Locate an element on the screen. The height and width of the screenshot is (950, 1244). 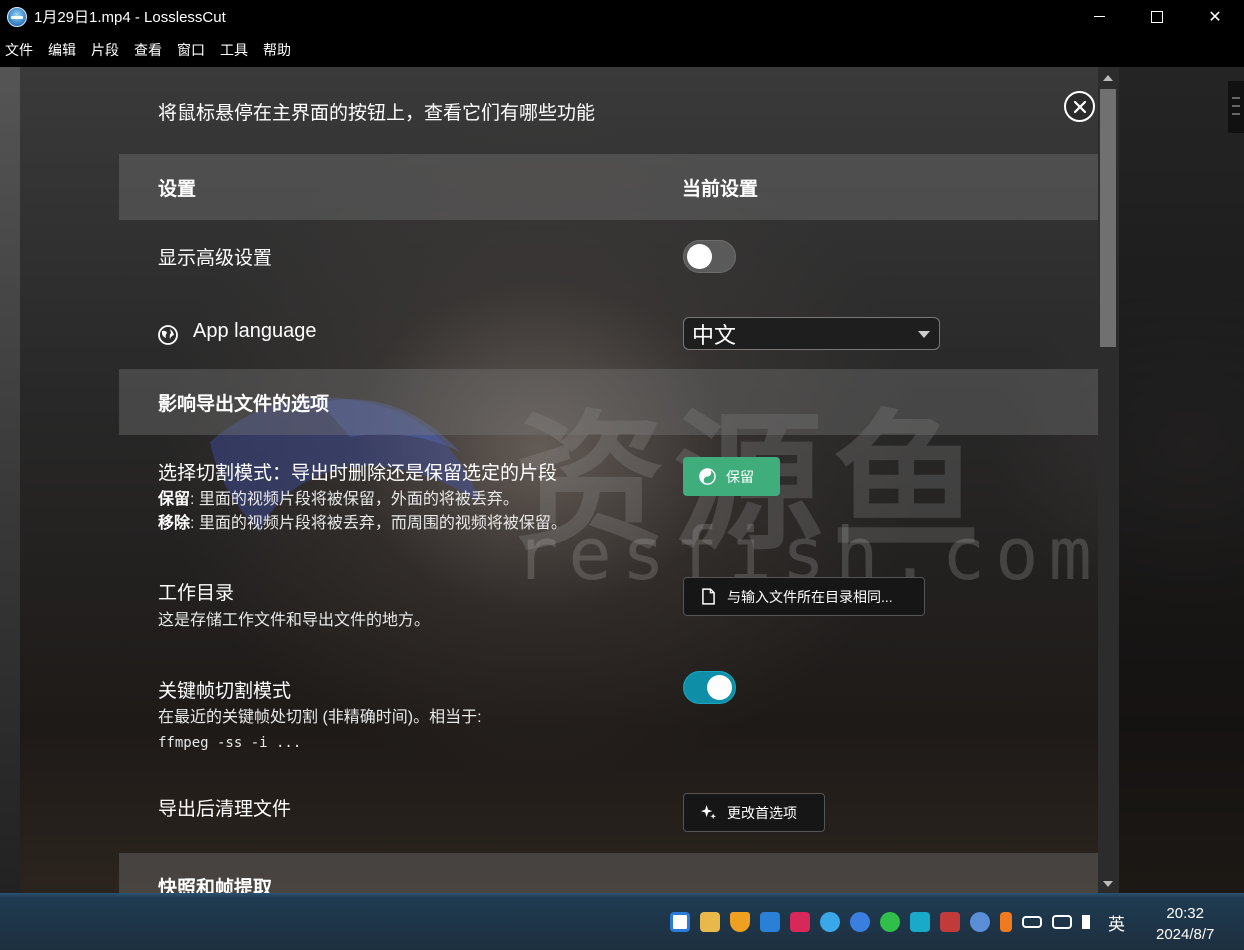
menu-help: 帮助 is located at coordinates (277, 50).